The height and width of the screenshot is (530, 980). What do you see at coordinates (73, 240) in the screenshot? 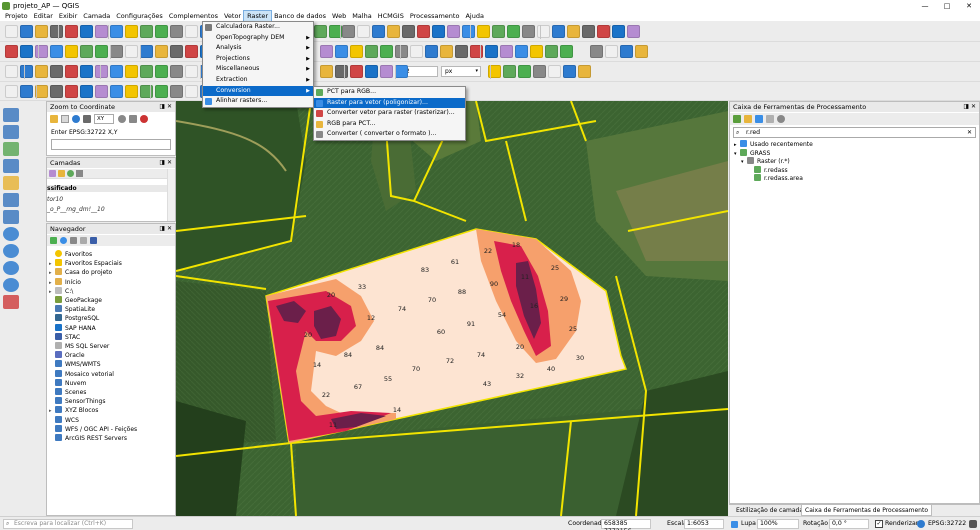
I see `filter-icon` at bounding box center [73, 240].